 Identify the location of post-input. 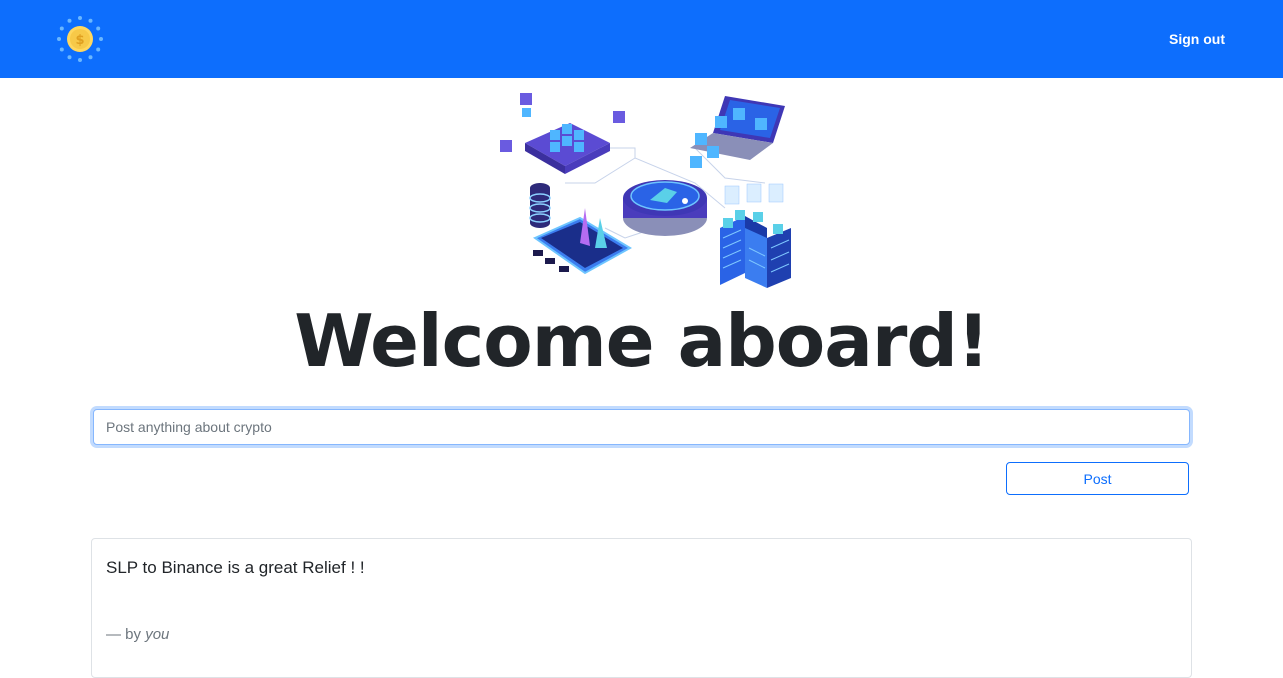
(641, 427).